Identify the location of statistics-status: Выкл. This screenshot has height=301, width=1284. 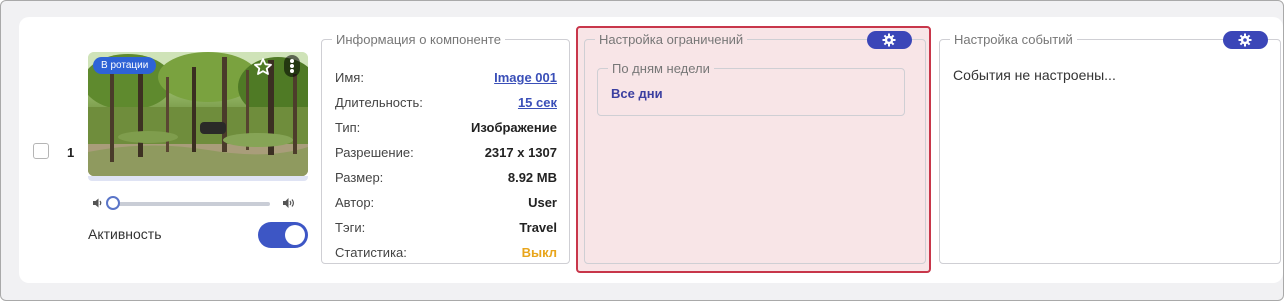
(539, 252).